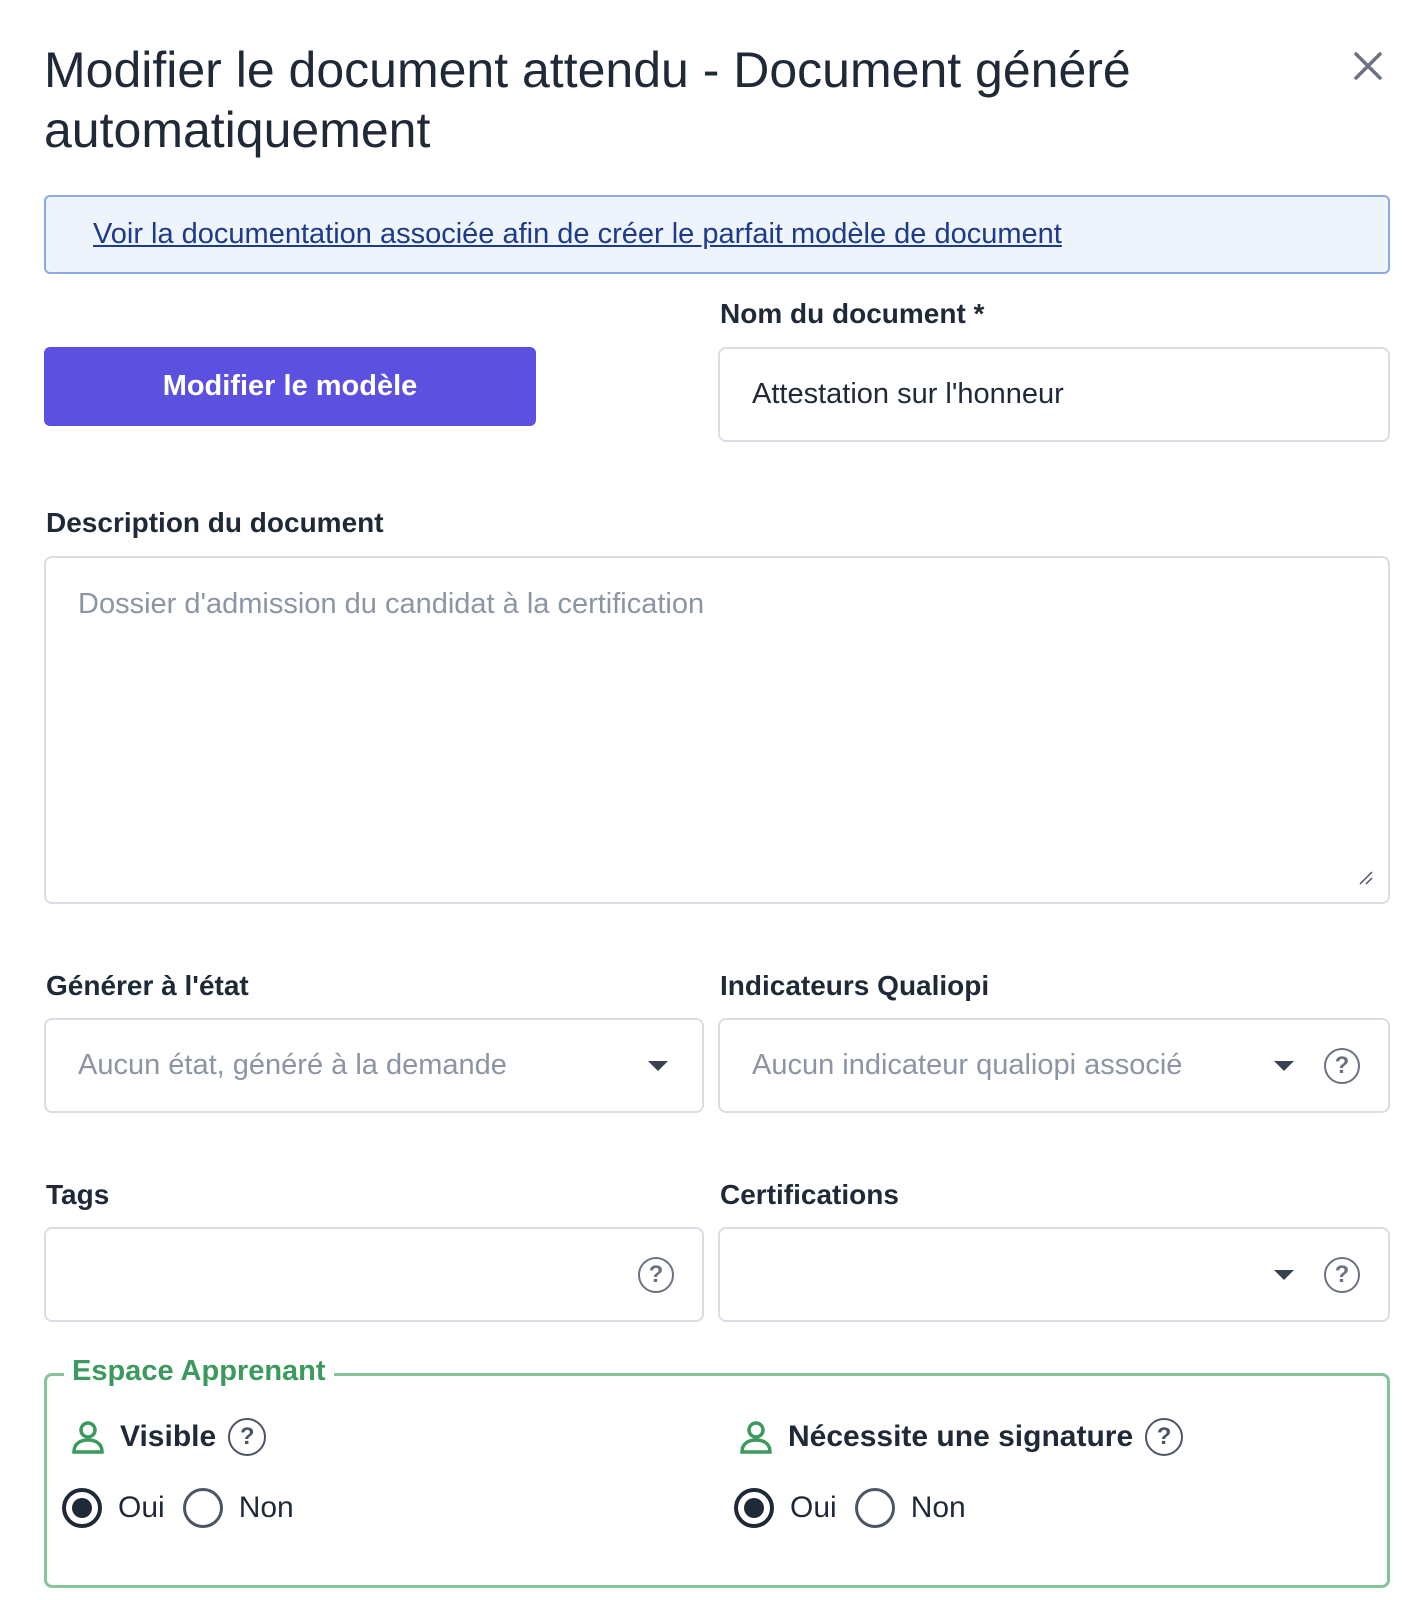 The height and width of the screenshot is (1600, 1428). I want to click on document-name-label: Nom du document *, so click(852, 313).